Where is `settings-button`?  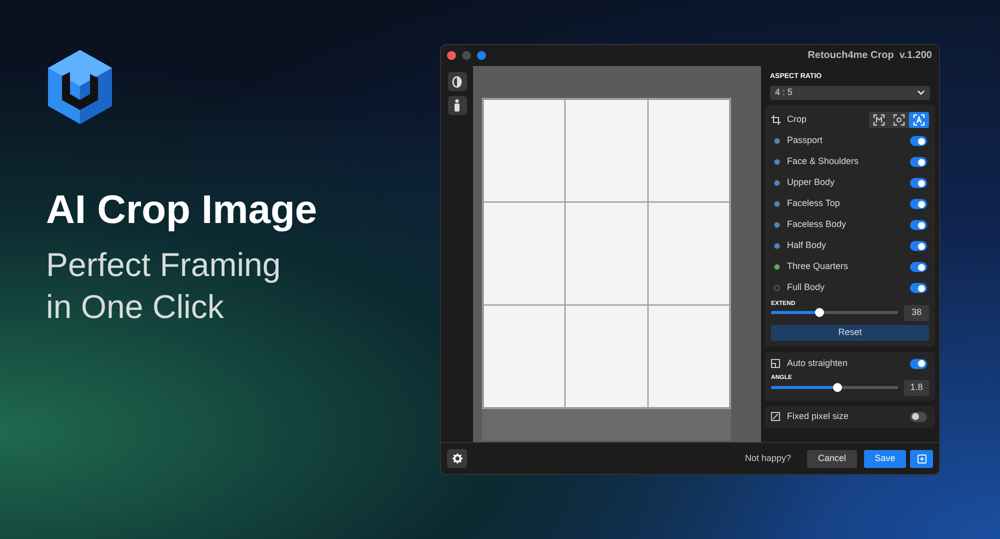
settings-button is located at coordinates (457, 458).